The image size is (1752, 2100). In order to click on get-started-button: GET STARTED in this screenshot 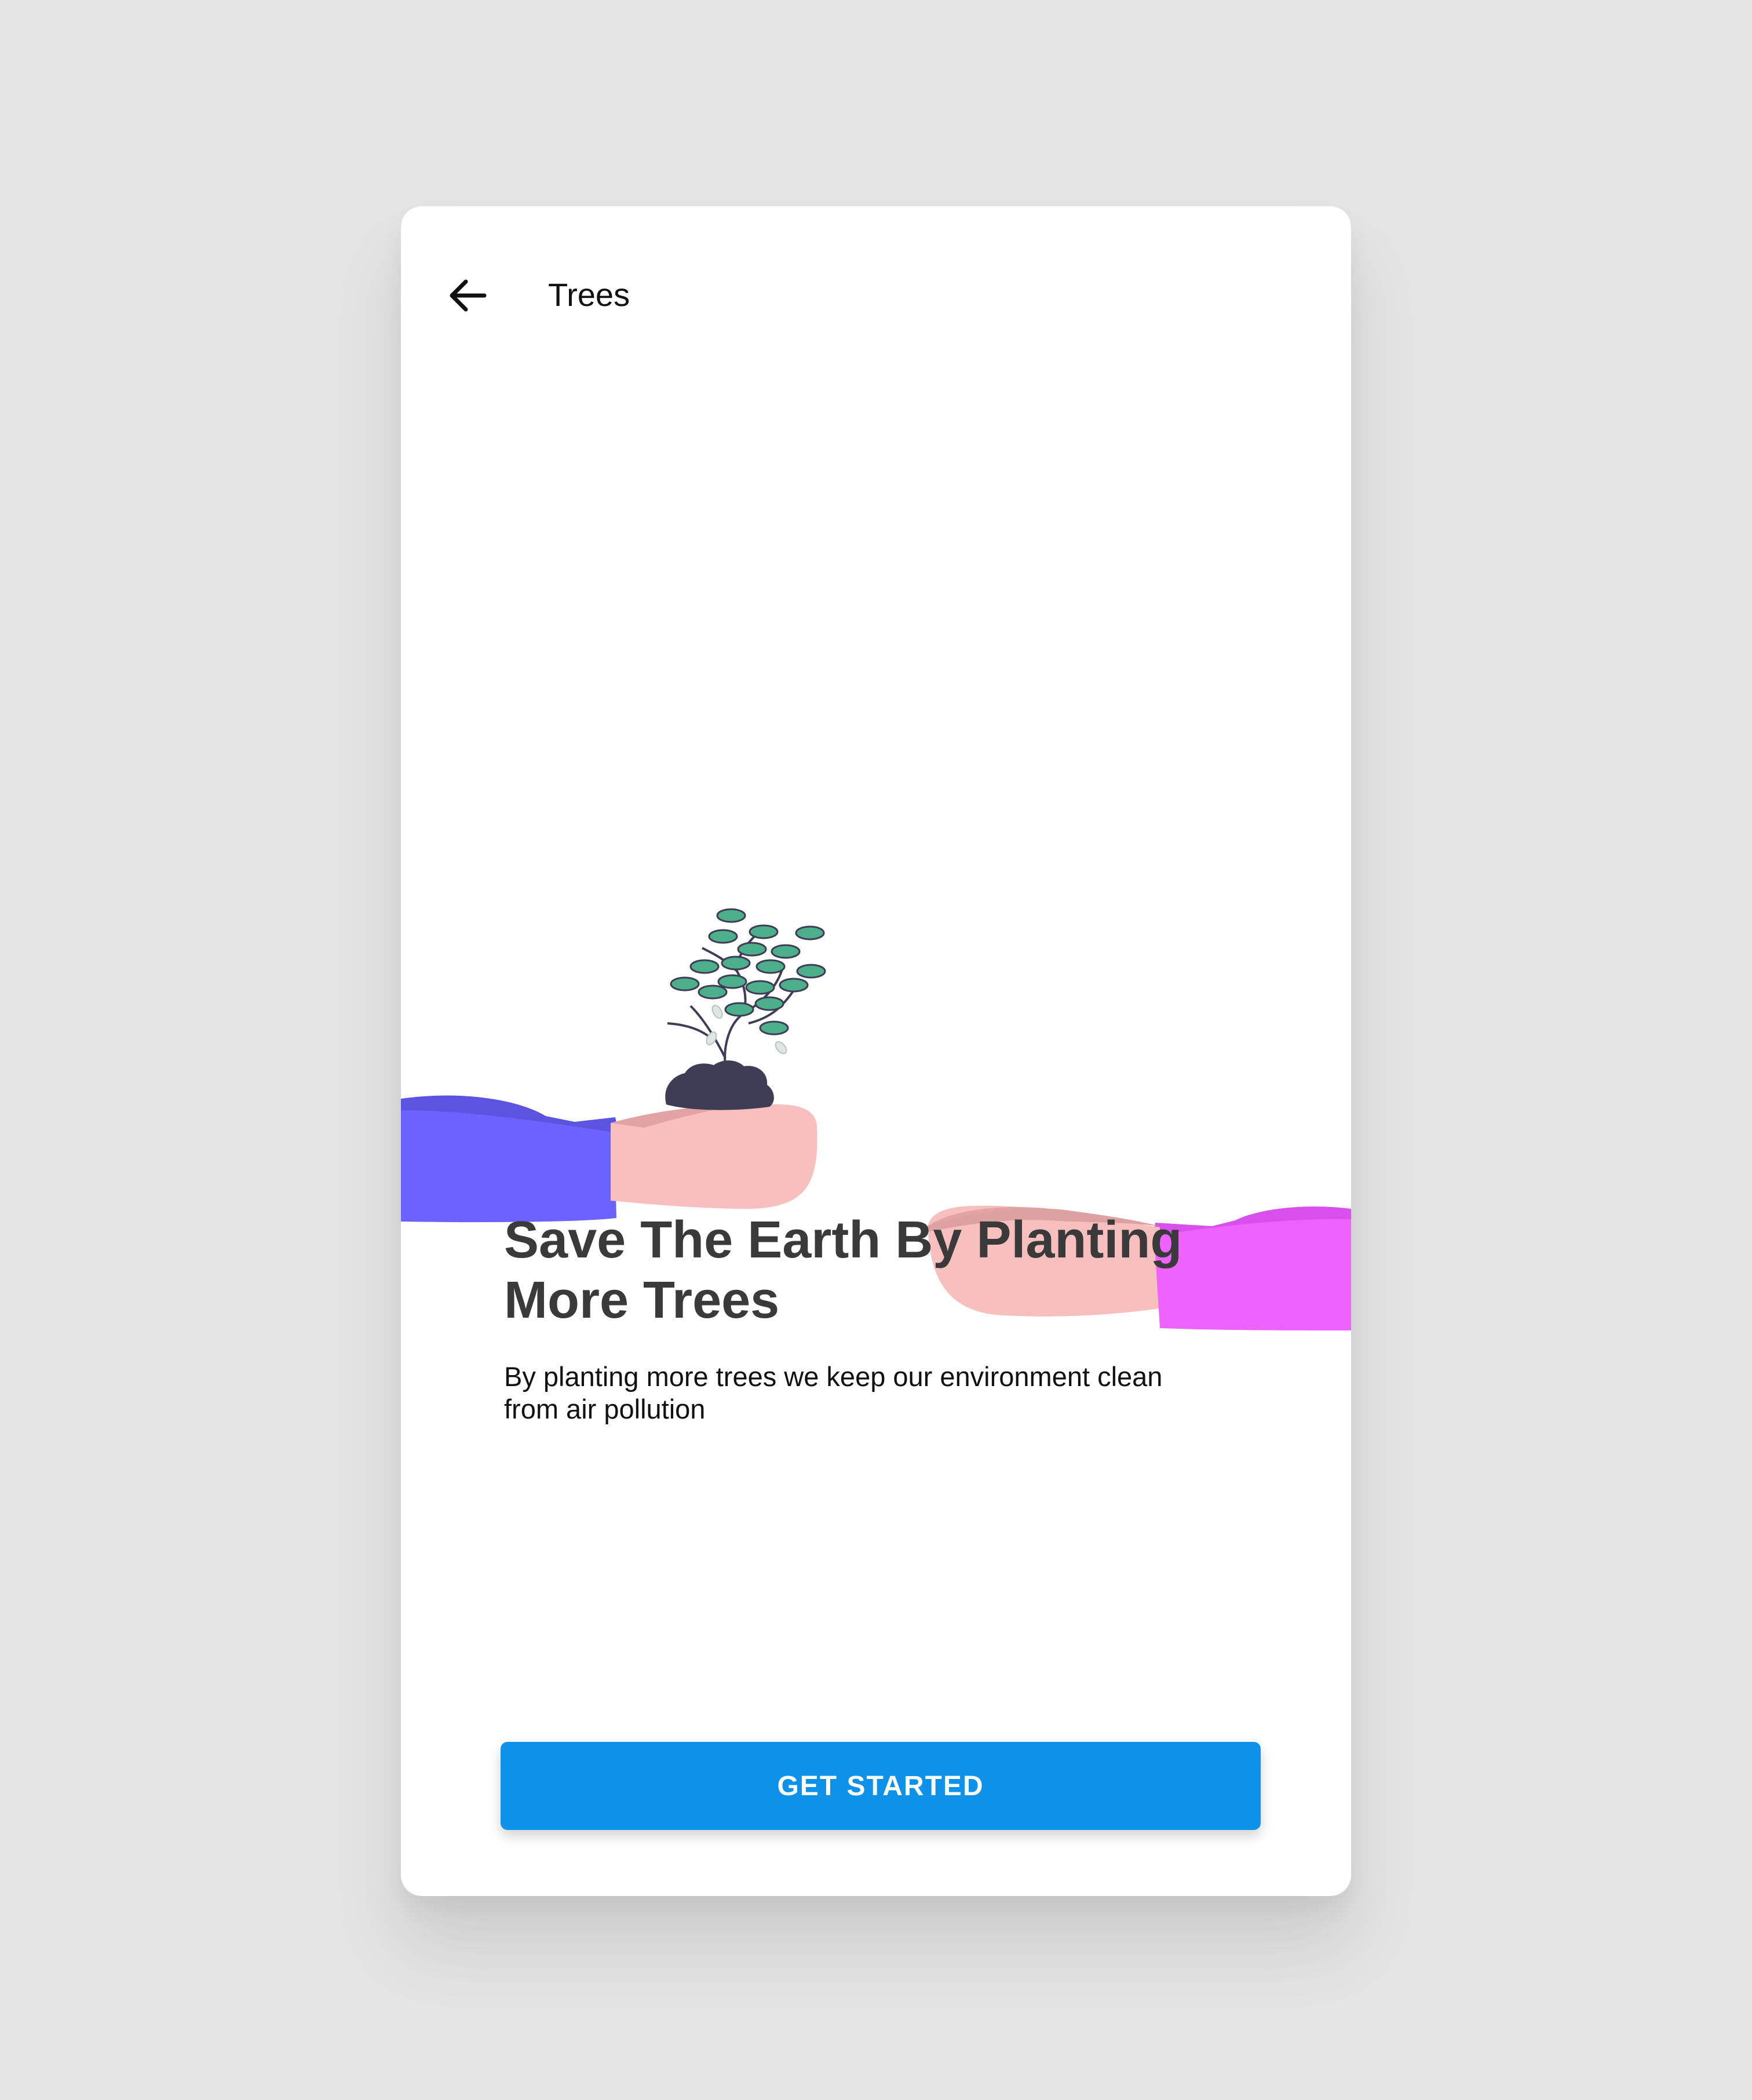, I will do `click(881, 1786)`.